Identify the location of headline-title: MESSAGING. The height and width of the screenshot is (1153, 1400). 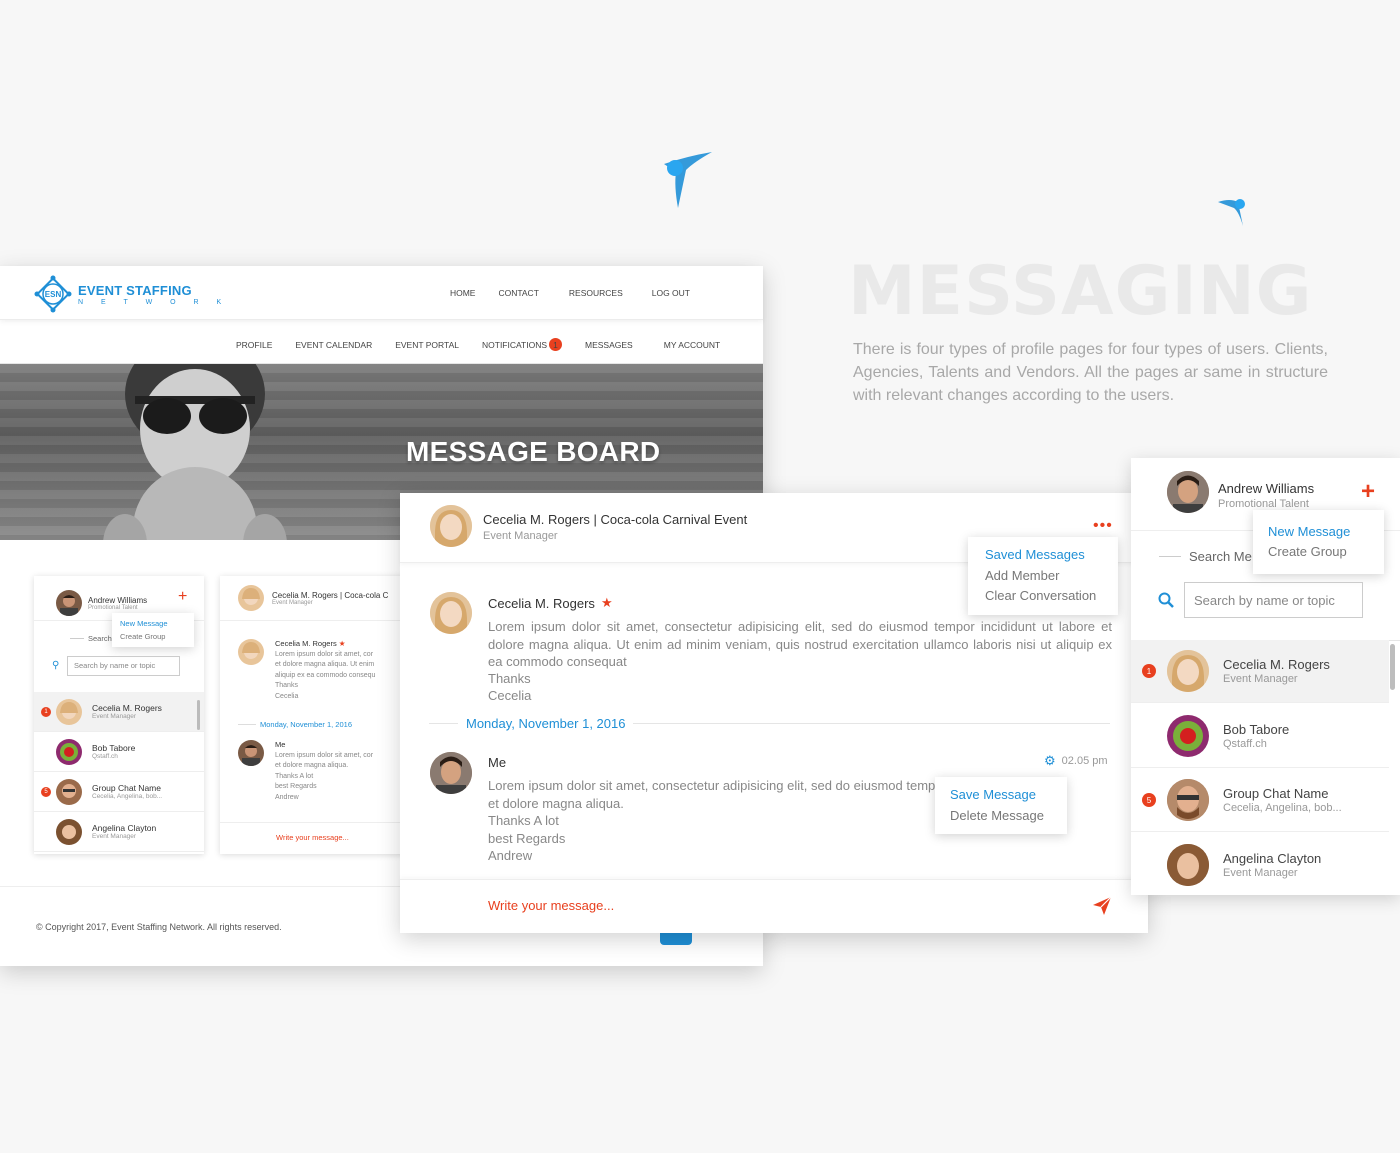
(1080, 291).